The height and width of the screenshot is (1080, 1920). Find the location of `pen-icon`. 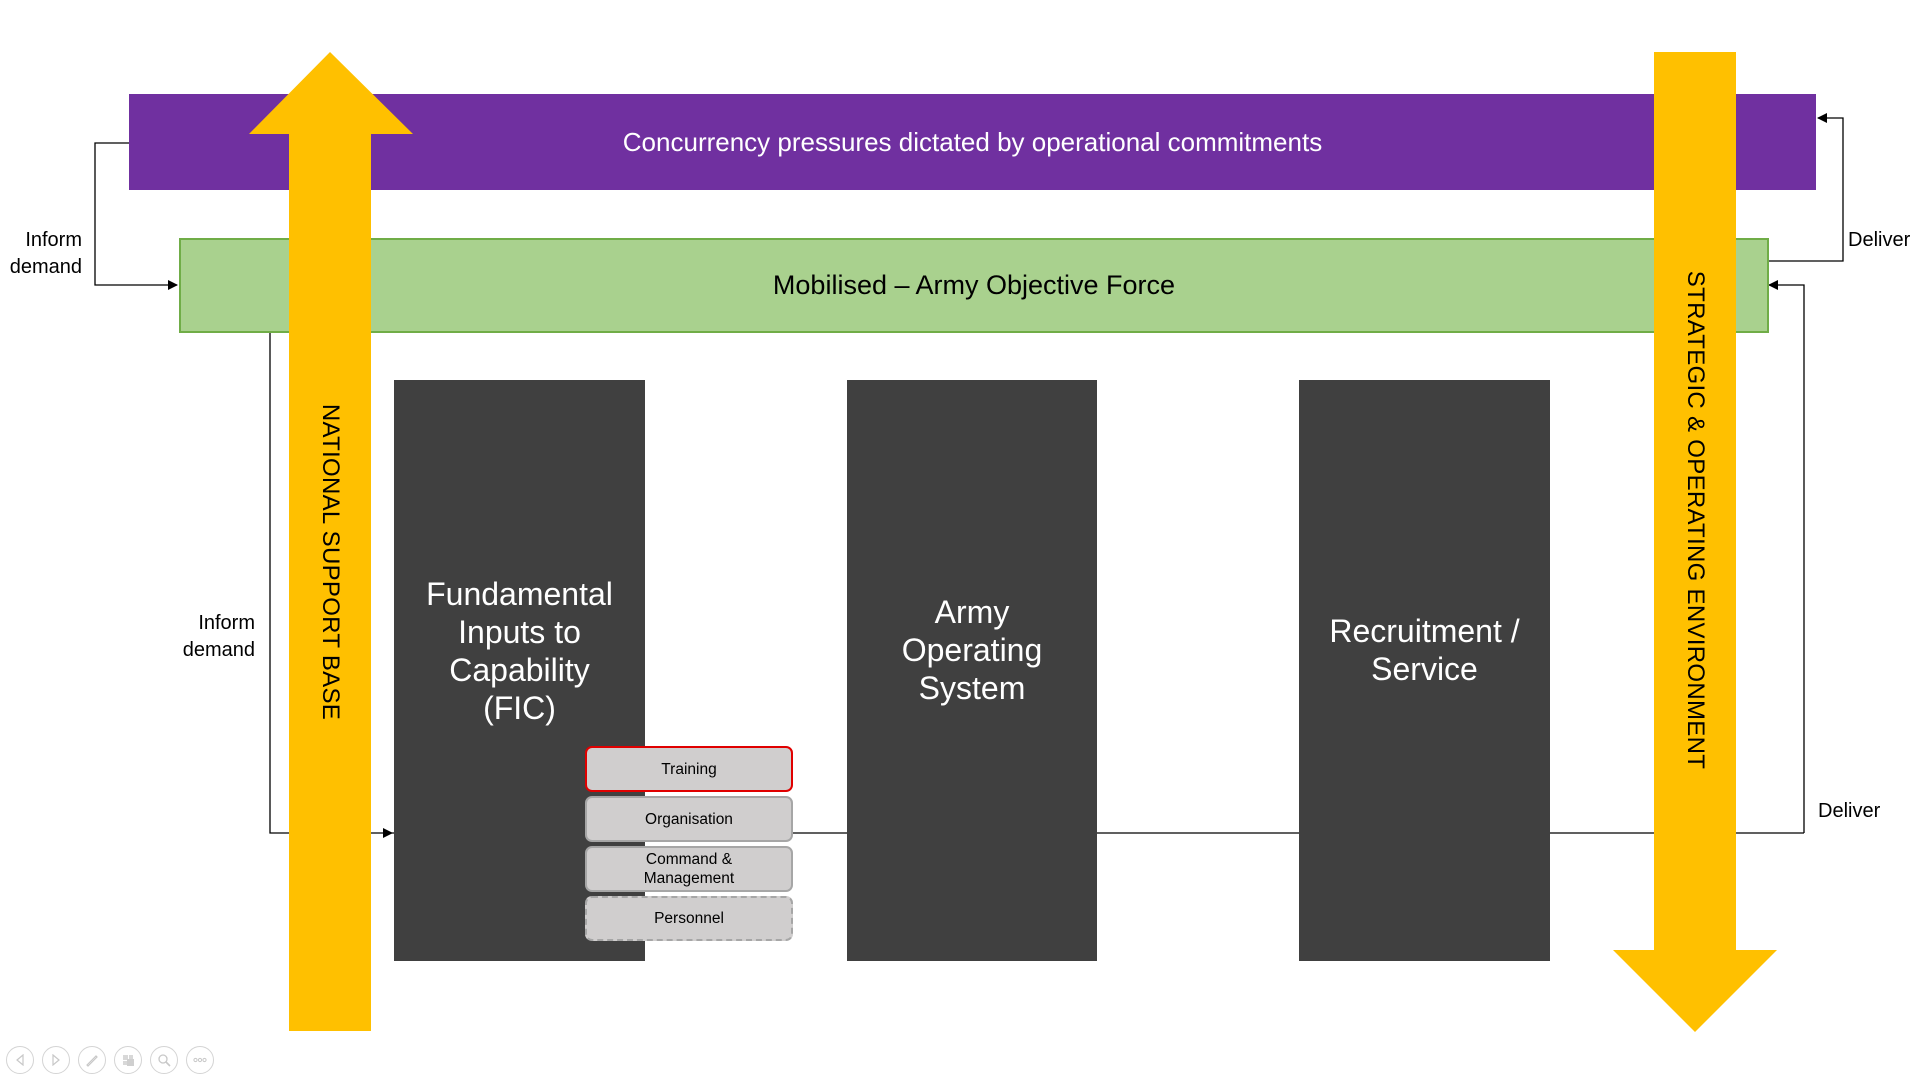

pen-icon is located at coordinates (92, 1061).